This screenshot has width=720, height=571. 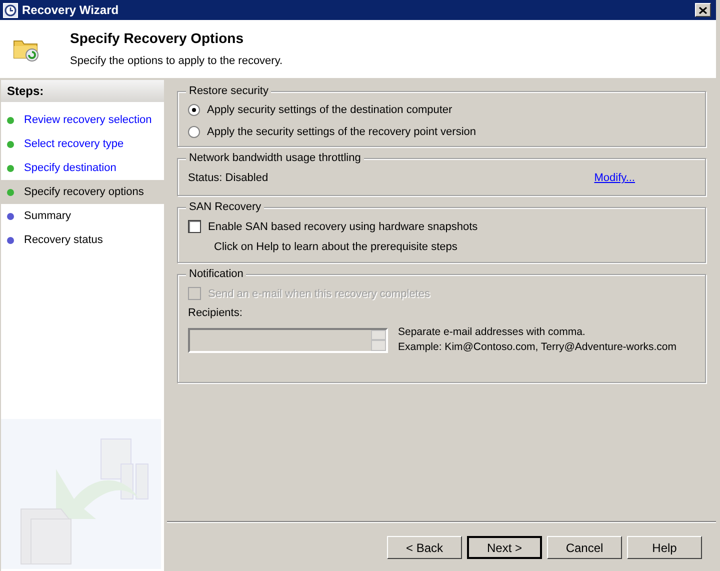 I want to click on wizard-button: Next >, so click(x=504, y=547).